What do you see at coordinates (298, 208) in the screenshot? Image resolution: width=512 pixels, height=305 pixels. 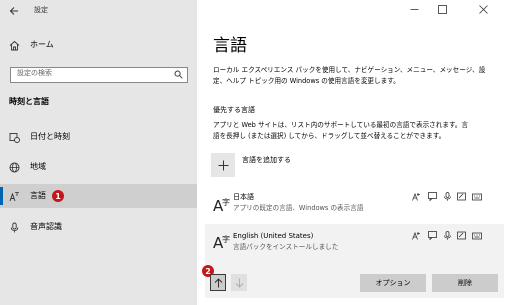 I see `language-desc: アプリの既定の言語、Windows の表示言語` at bounding box center [298, 208].